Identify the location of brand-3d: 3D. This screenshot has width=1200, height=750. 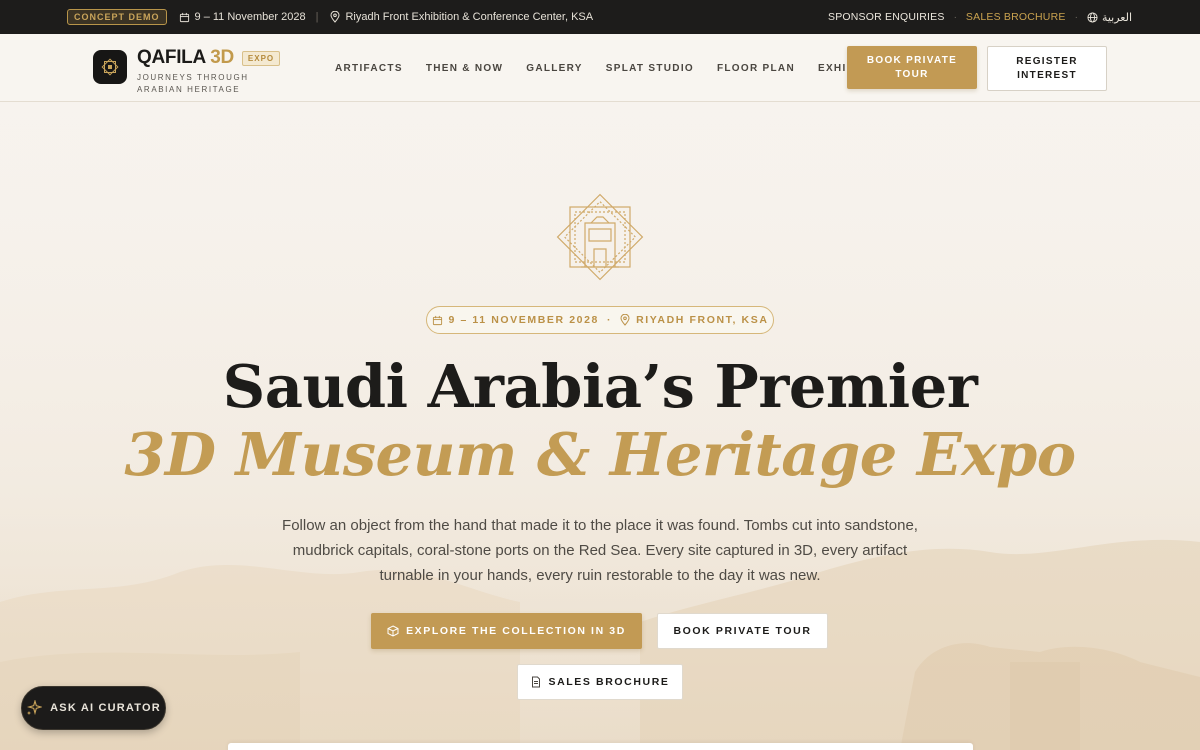
(222, 57).